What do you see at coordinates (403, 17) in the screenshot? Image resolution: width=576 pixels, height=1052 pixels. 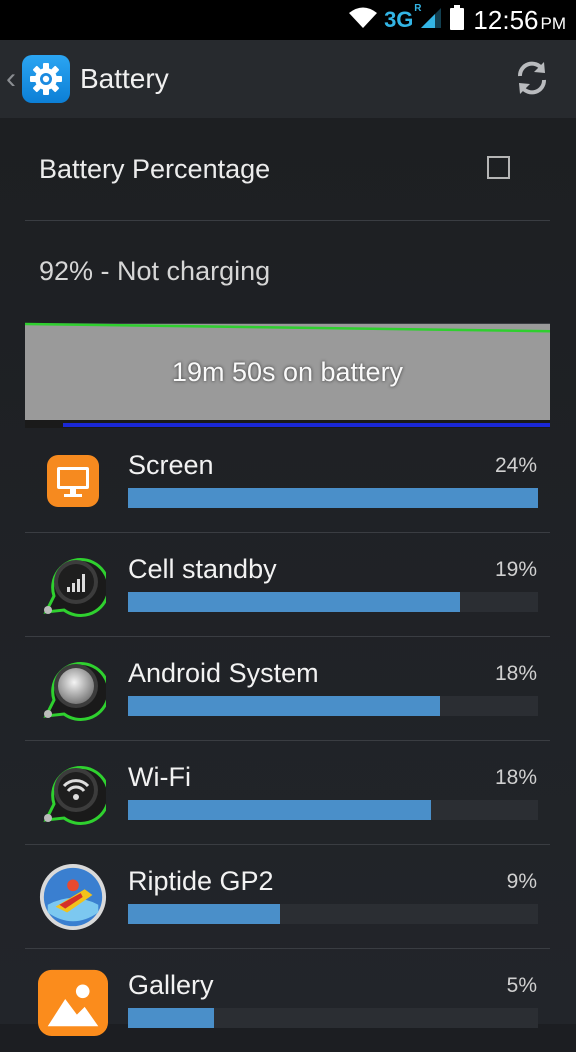 I see `network-type-indicator: 3G R` at bounding box center [403, 17].